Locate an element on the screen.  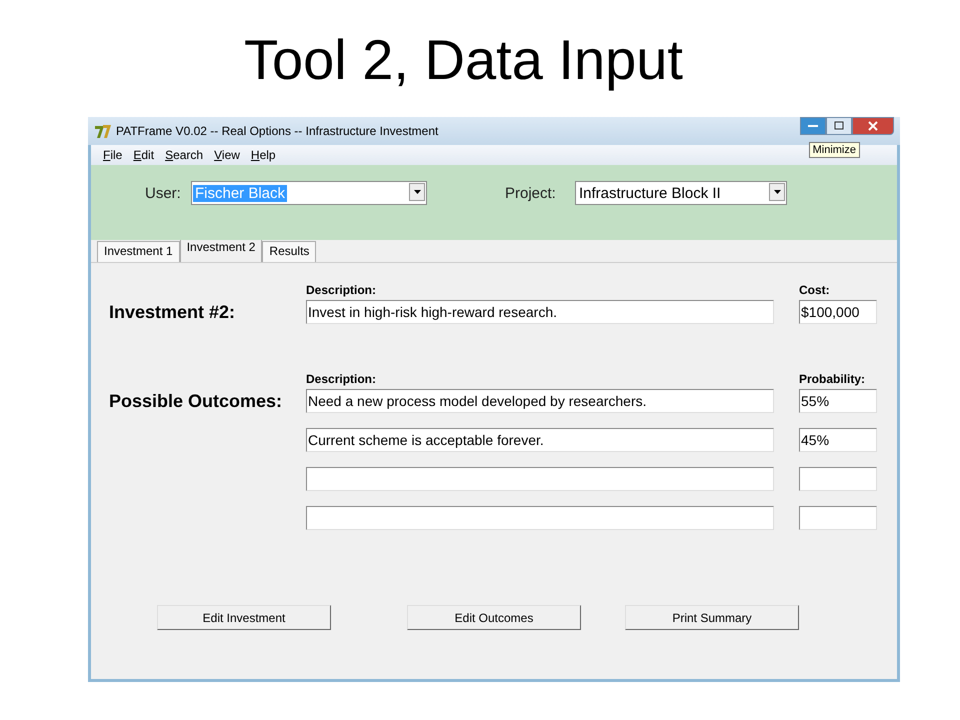
close-button is located at coordinates (873, 126).